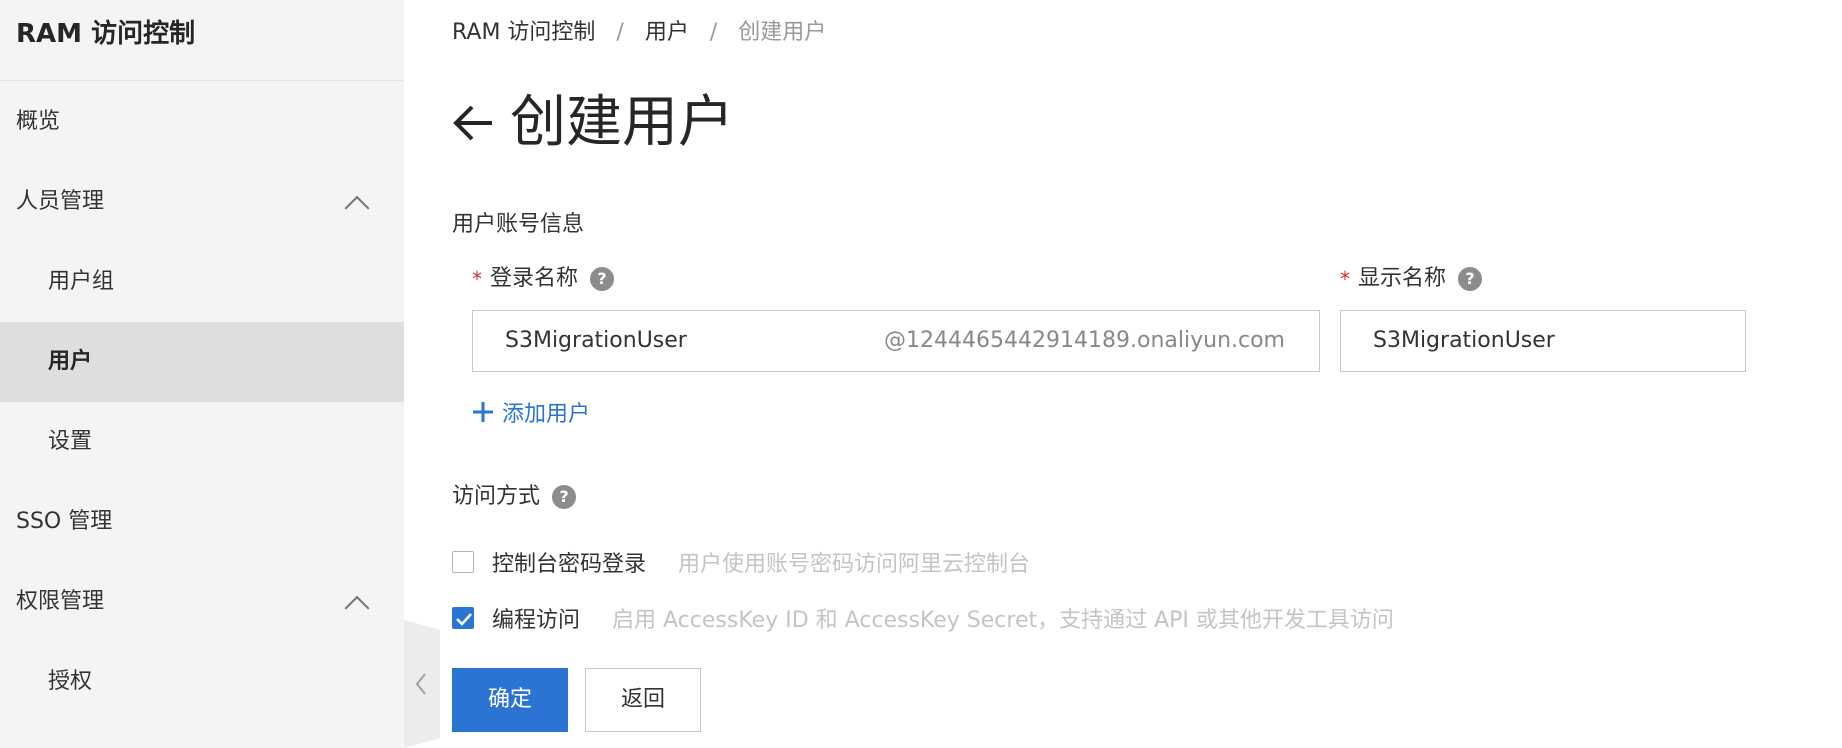  I want to click on console-login-checkbox, so click(463, 562).